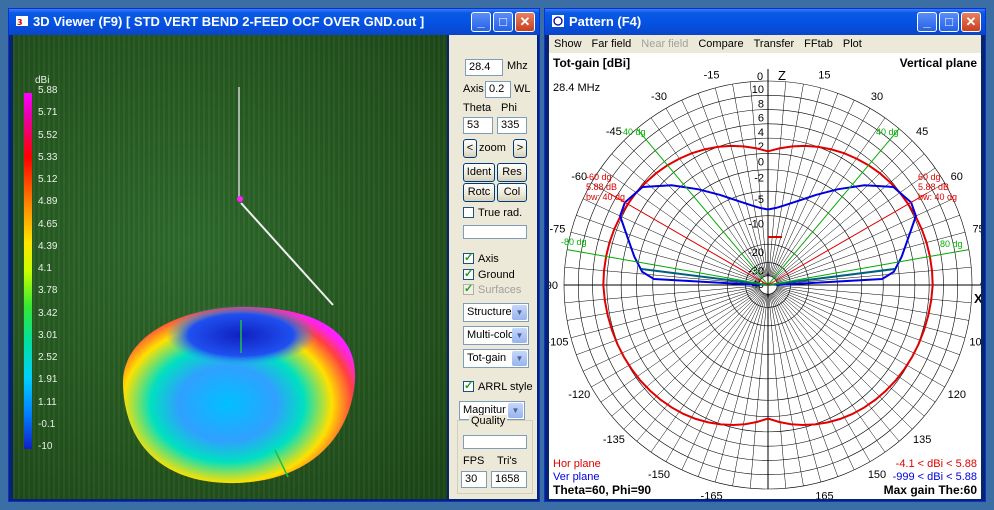 The image size is (994, 510). What do you see at coordinates (477, 108) in the screenshot?
I see `theta-label: Theta` at bounding box center [477, 108].